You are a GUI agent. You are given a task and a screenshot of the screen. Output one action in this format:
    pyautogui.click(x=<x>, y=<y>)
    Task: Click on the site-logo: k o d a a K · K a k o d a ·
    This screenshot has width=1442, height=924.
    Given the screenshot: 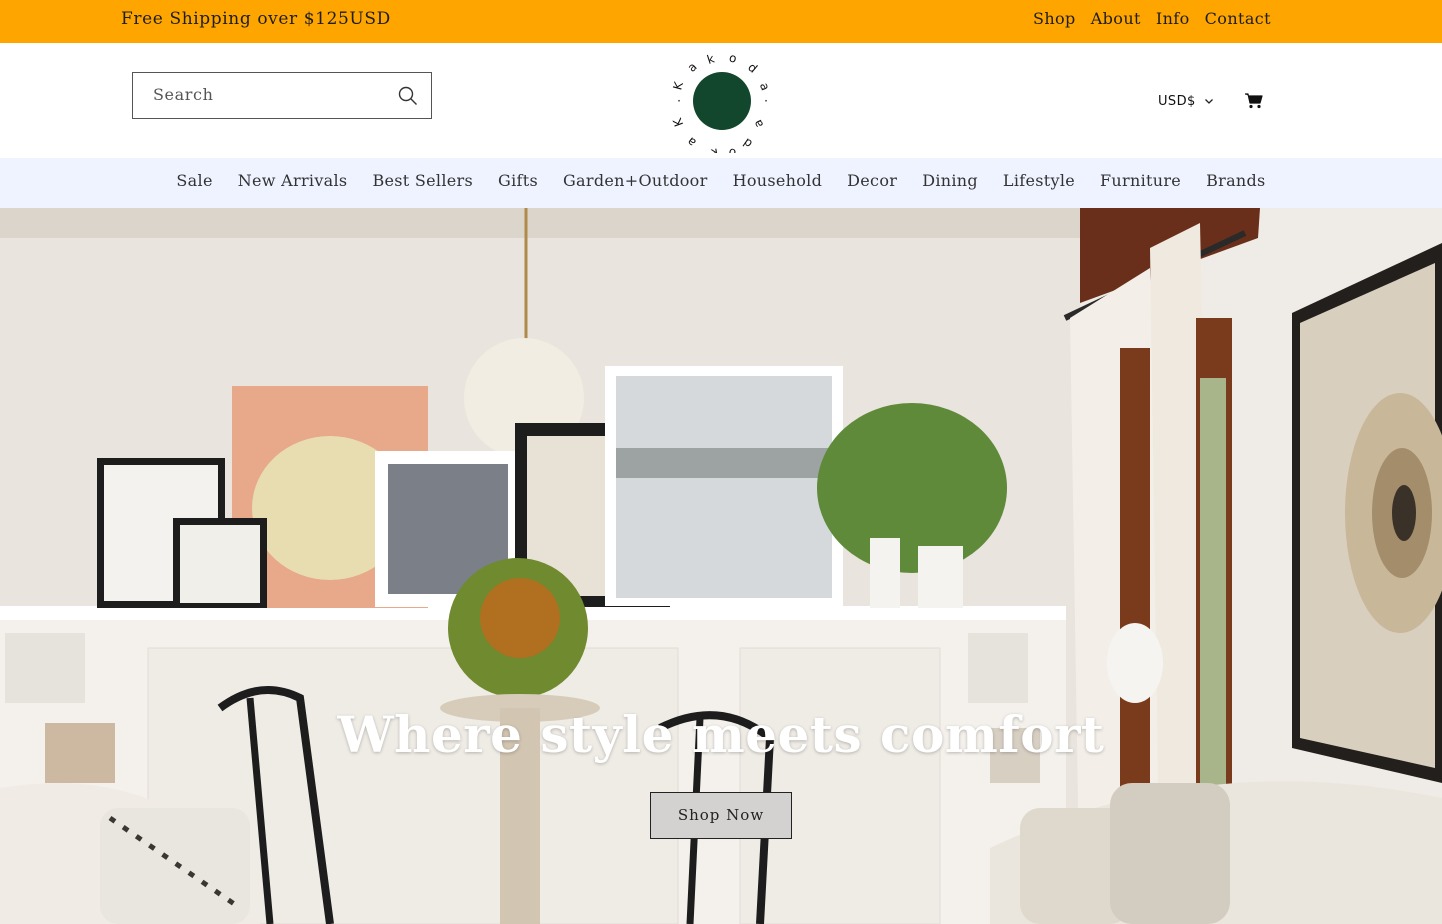 What is the action you would take?
    pyautogui.click(x=722, y=101)
    